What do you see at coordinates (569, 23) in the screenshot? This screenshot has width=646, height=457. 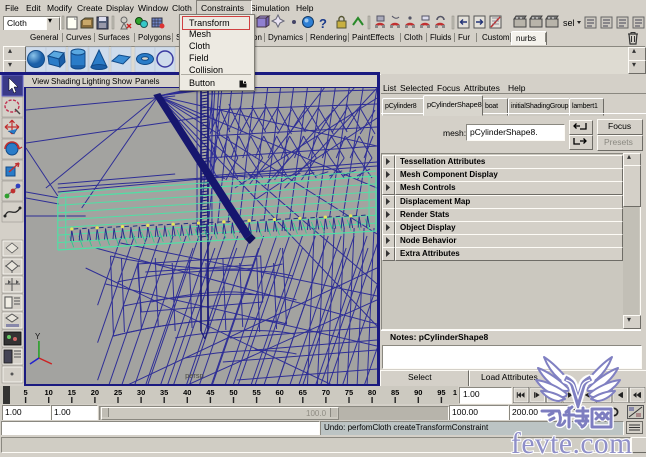 I see `svg-text: sel` at bounding box center [569, 23].